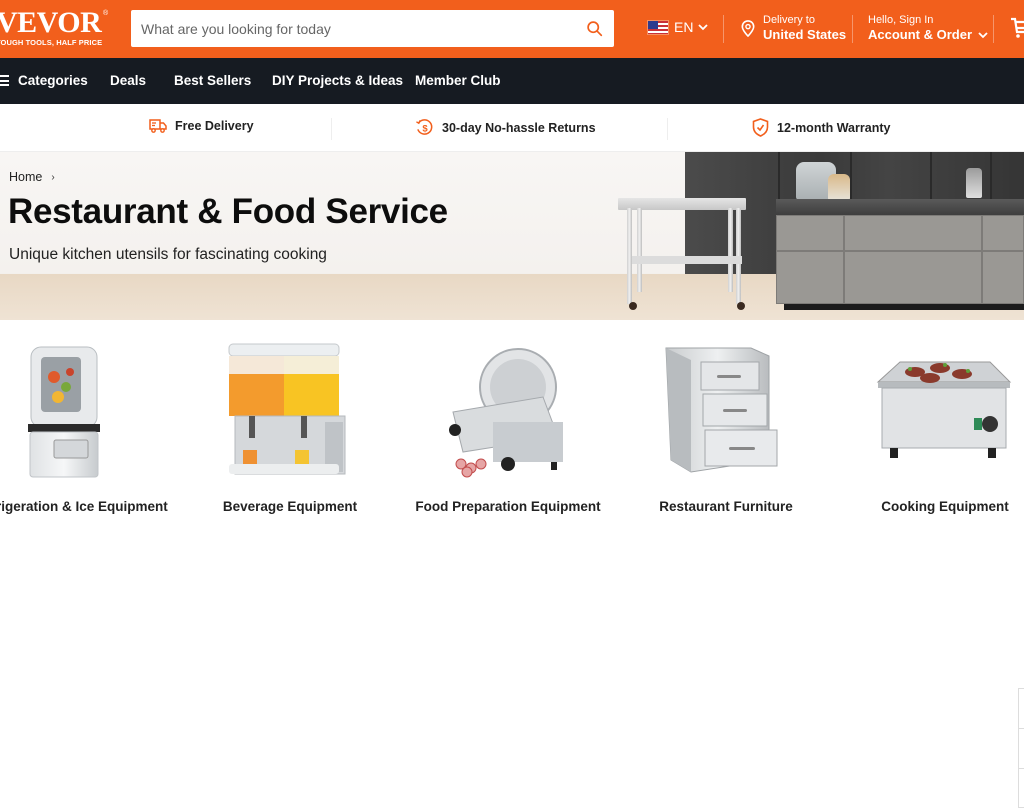 This screenshot has width=1024, height=808. I want to click on account-menu: Hello, Sign In Account & Order, so click(928, 28).